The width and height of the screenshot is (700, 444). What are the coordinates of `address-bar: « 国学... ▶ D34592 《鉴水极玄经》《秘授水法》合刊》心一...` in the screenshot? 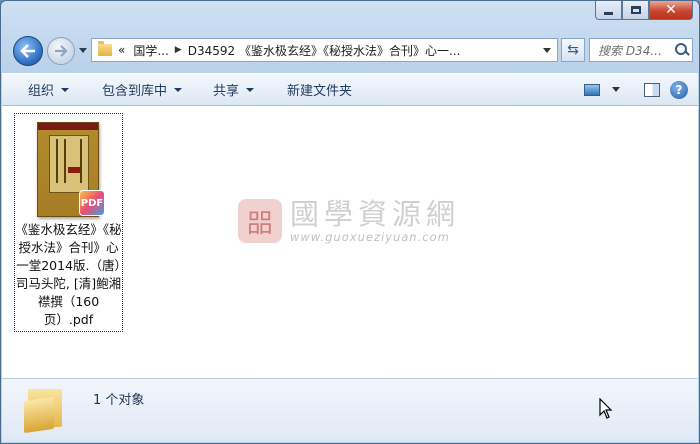 It's located at (324, 50).